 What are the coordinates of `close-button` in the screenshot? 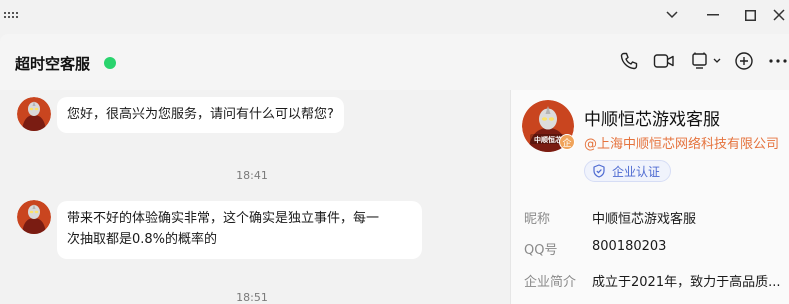 It's located at (775, 15).